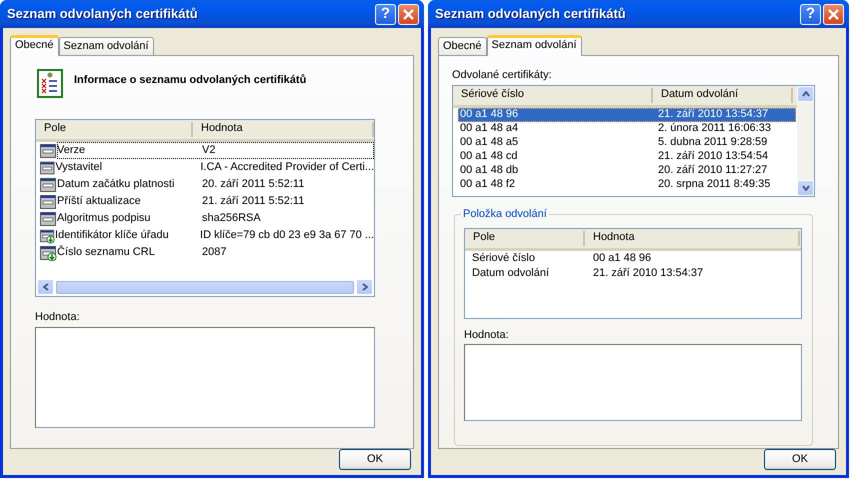  What do you see at coordinates (505, 214) in the screenshot?
I see `group-title: Položka odvolání` at bounding box center [505, 214].